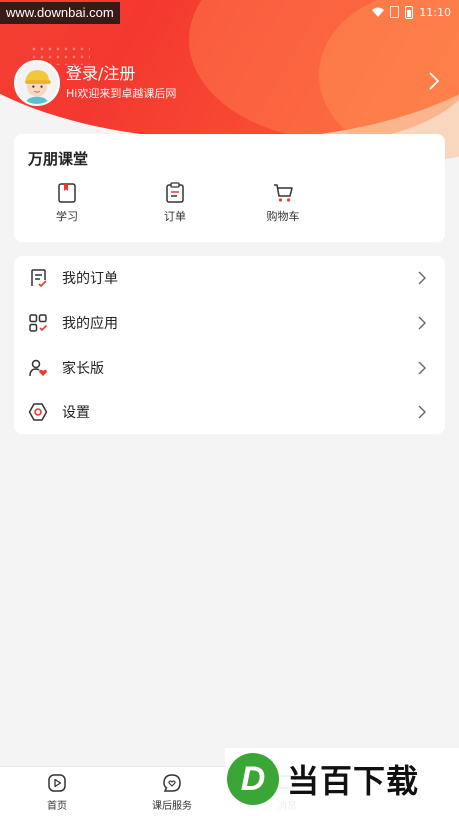 The width and height of the screenshot is (459, 816). I want to click on apps-grid-icon, so click(38, 323).